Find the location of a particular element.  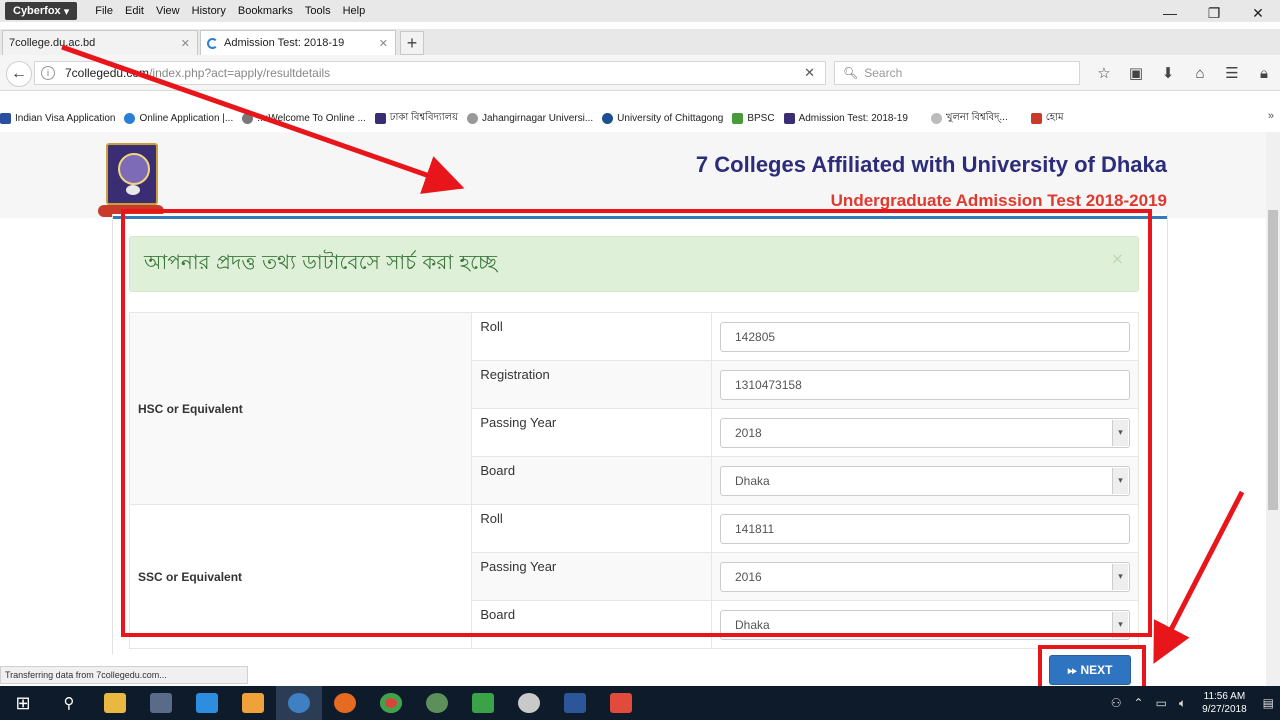

arrow-to-form is located at coordinates (263, 119).